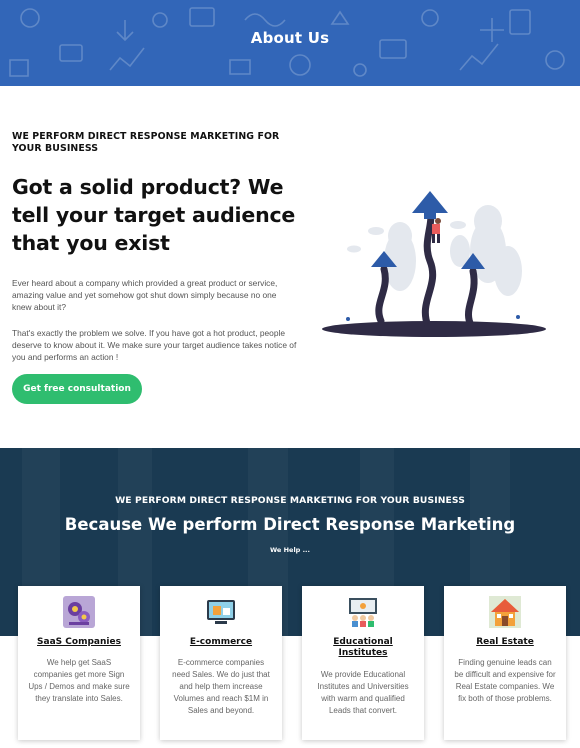 The width and height of the screenshot is (580, 748). Describe the element at coordinates (79, 612) in the screenshot. I see `saas-gears-icon` at that location.